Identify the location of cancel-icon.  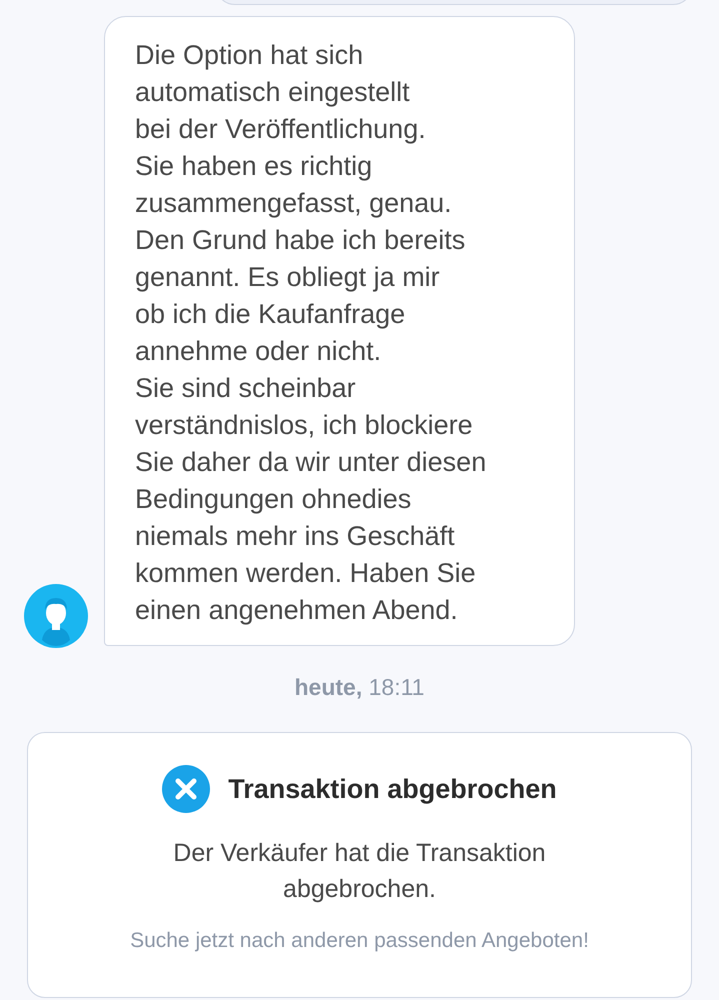
(186, 789).